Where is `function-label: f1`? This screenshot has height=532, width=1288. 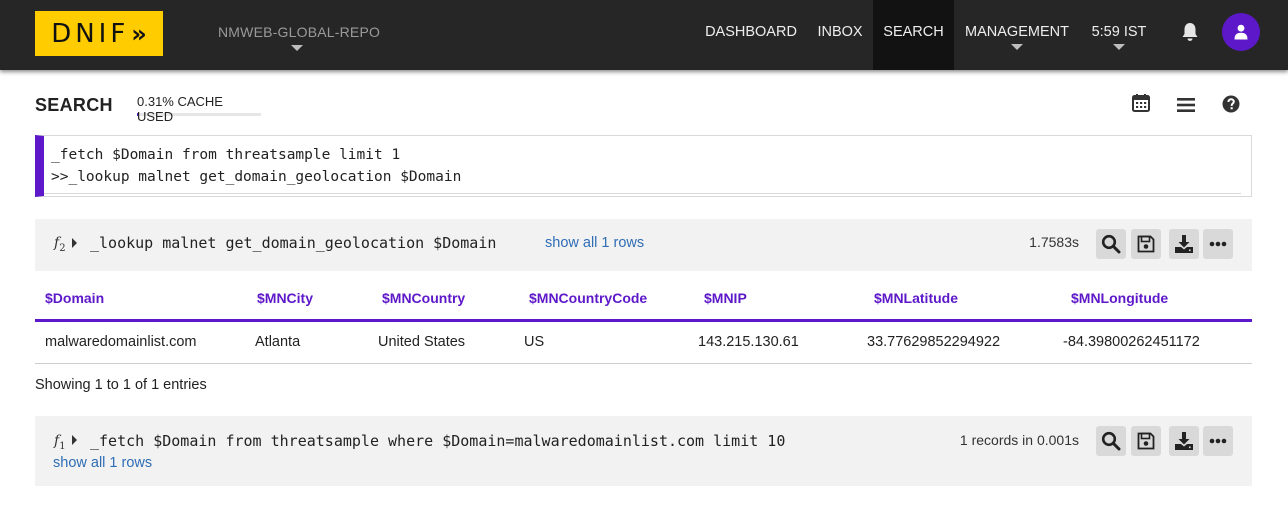
function-label: f1 is located at coordinates (60, 442).